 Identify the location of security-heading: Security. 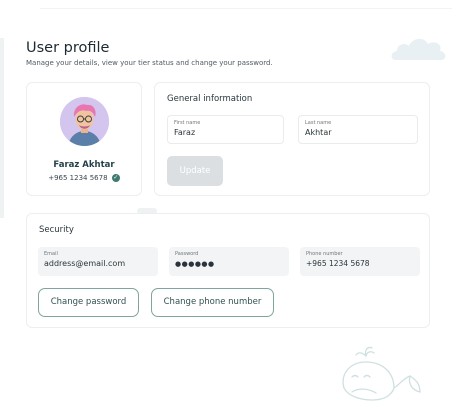
(56, 230).